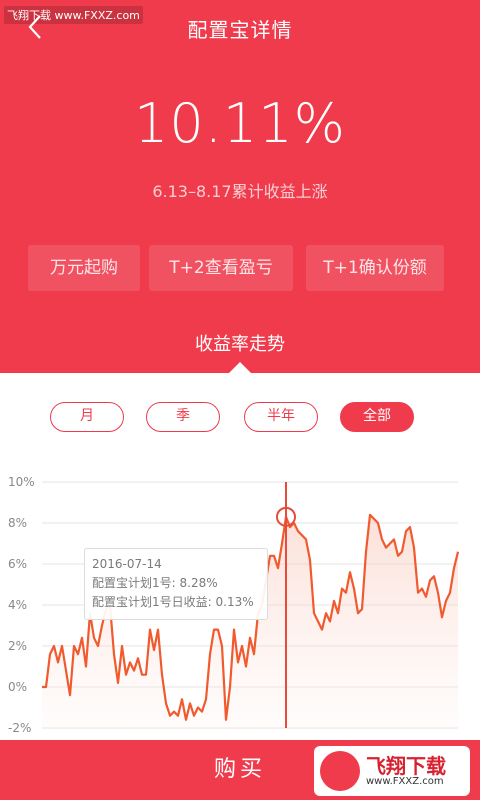 Image resolution: width=480 pixels, height=800 pixels. I want to click on trend-title: 收益率走势, so click(240, 344).